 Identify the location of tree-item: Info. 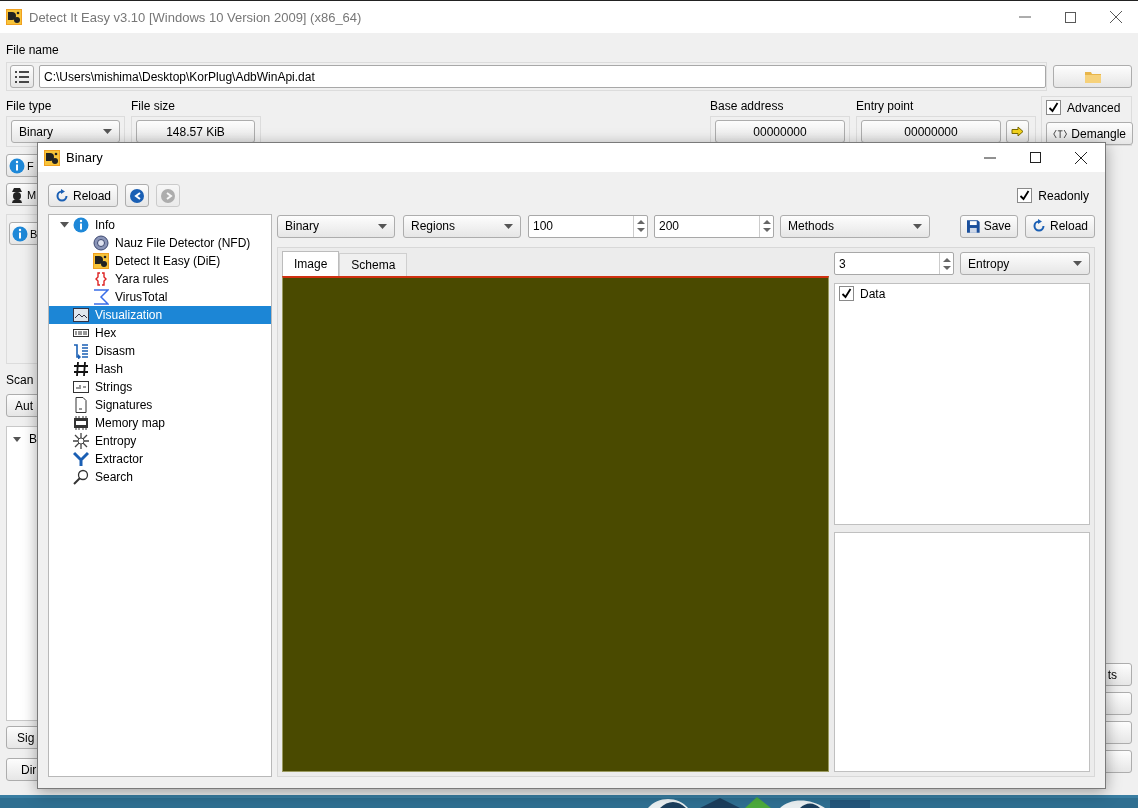
(160, 225).